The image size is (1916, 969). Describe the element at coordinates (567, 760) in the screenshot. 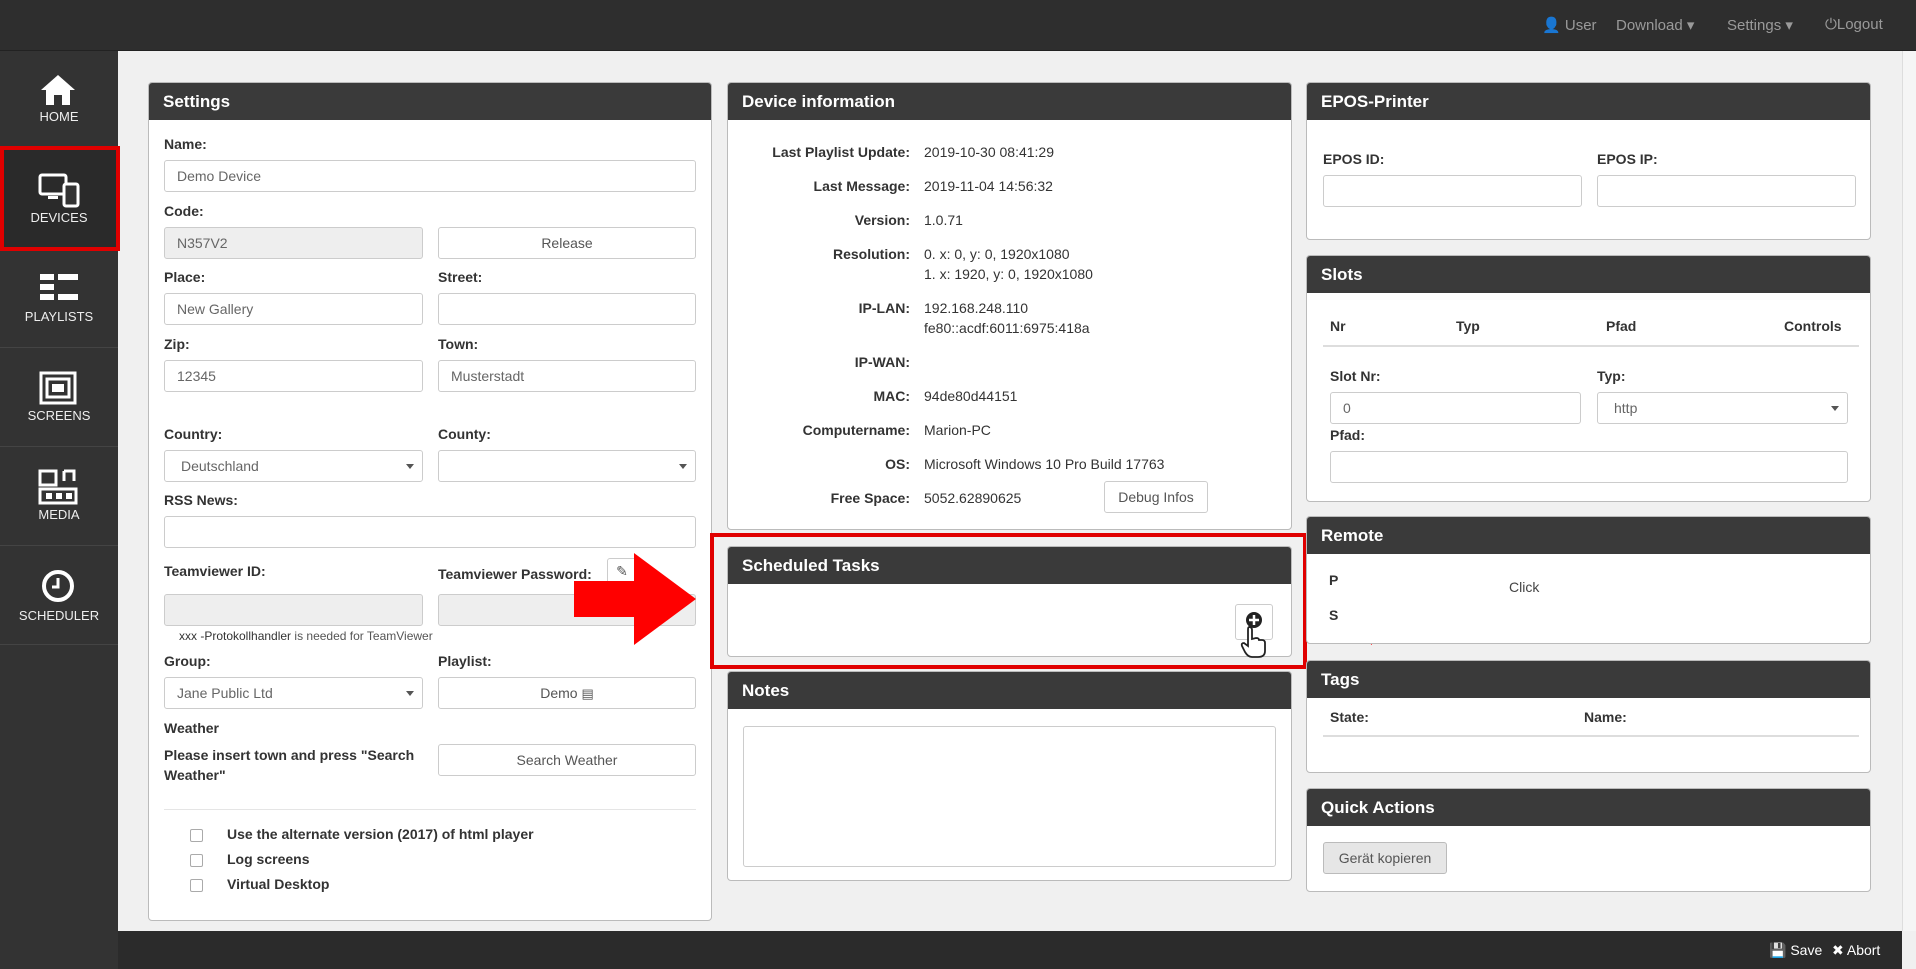

I see `search-weather-button: Search Weather` at that location.